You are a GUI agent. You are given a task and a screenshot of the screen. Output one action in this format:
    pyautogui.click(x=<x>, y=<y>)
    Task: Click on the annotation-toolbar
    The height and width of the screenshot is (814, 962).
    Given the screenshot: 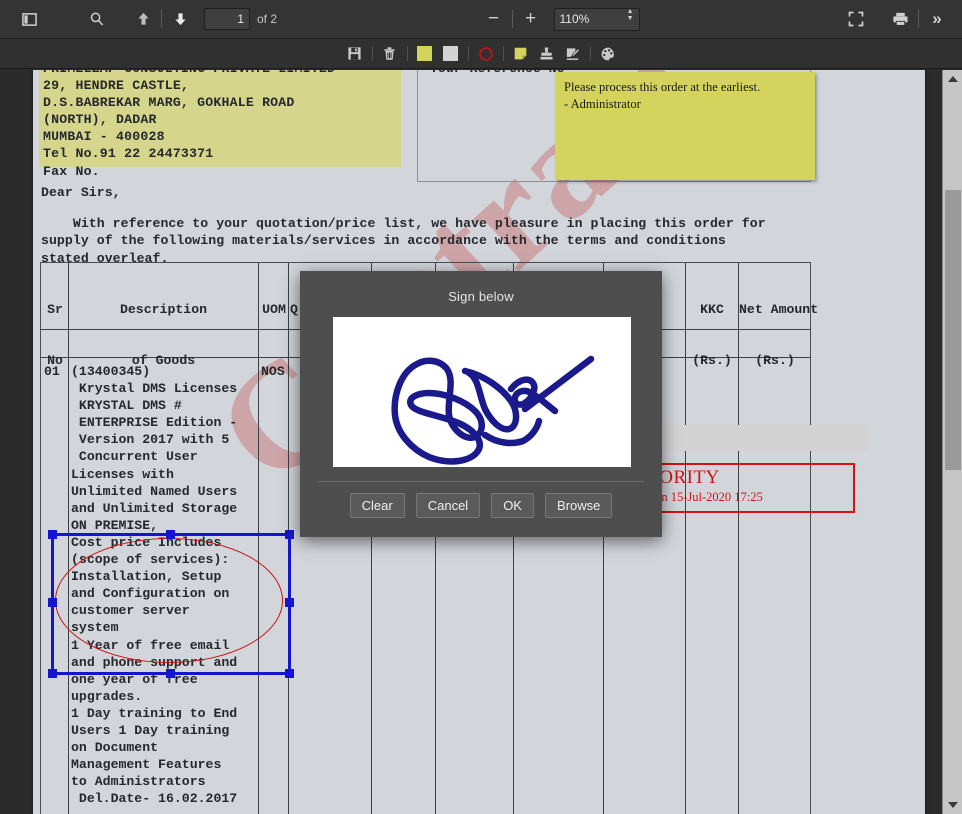 What is the action you would take?
    pyautogui.click(x=481, y=54)
    